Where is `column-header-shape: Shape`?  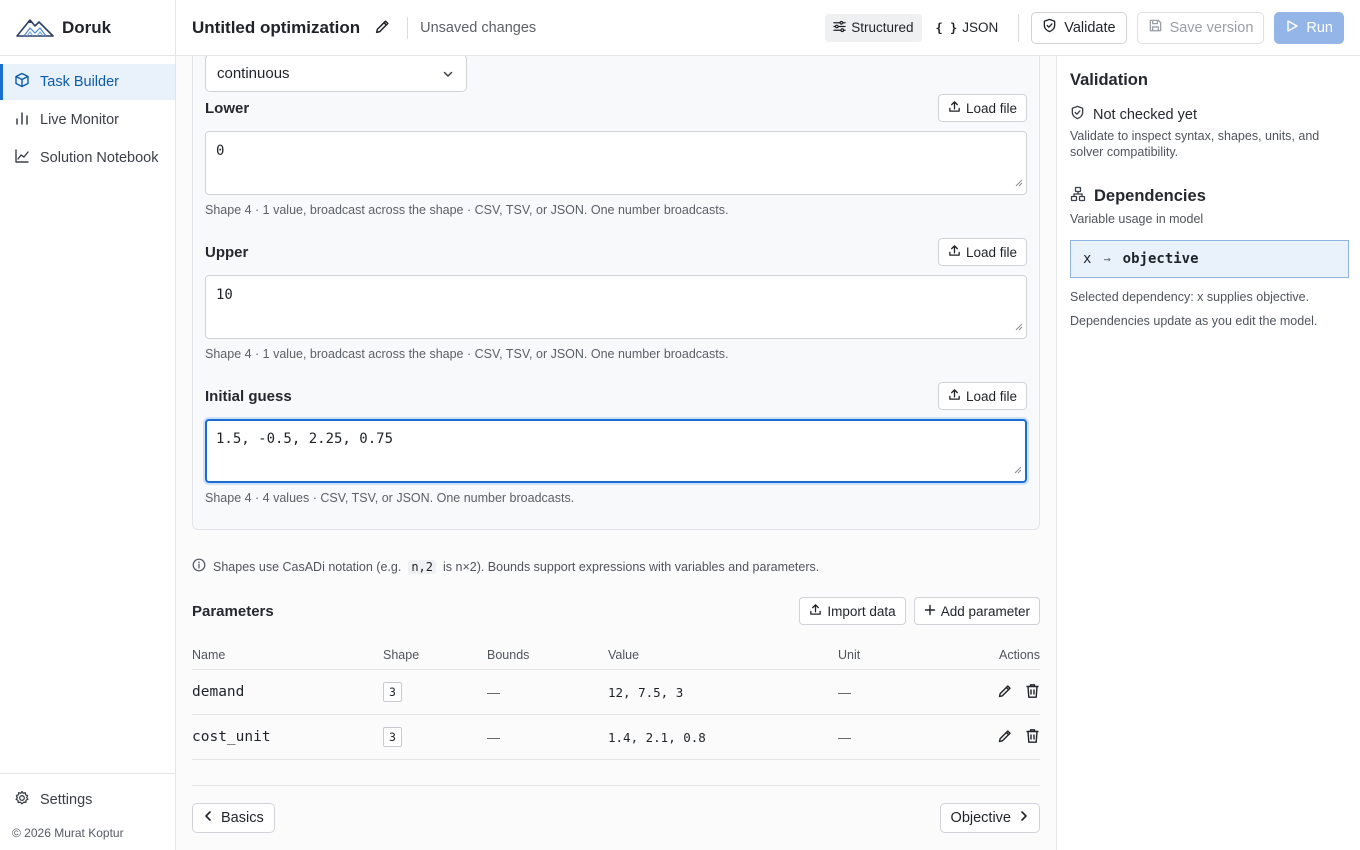
column-header-shape: Shape is located at coordinates (401, 654).